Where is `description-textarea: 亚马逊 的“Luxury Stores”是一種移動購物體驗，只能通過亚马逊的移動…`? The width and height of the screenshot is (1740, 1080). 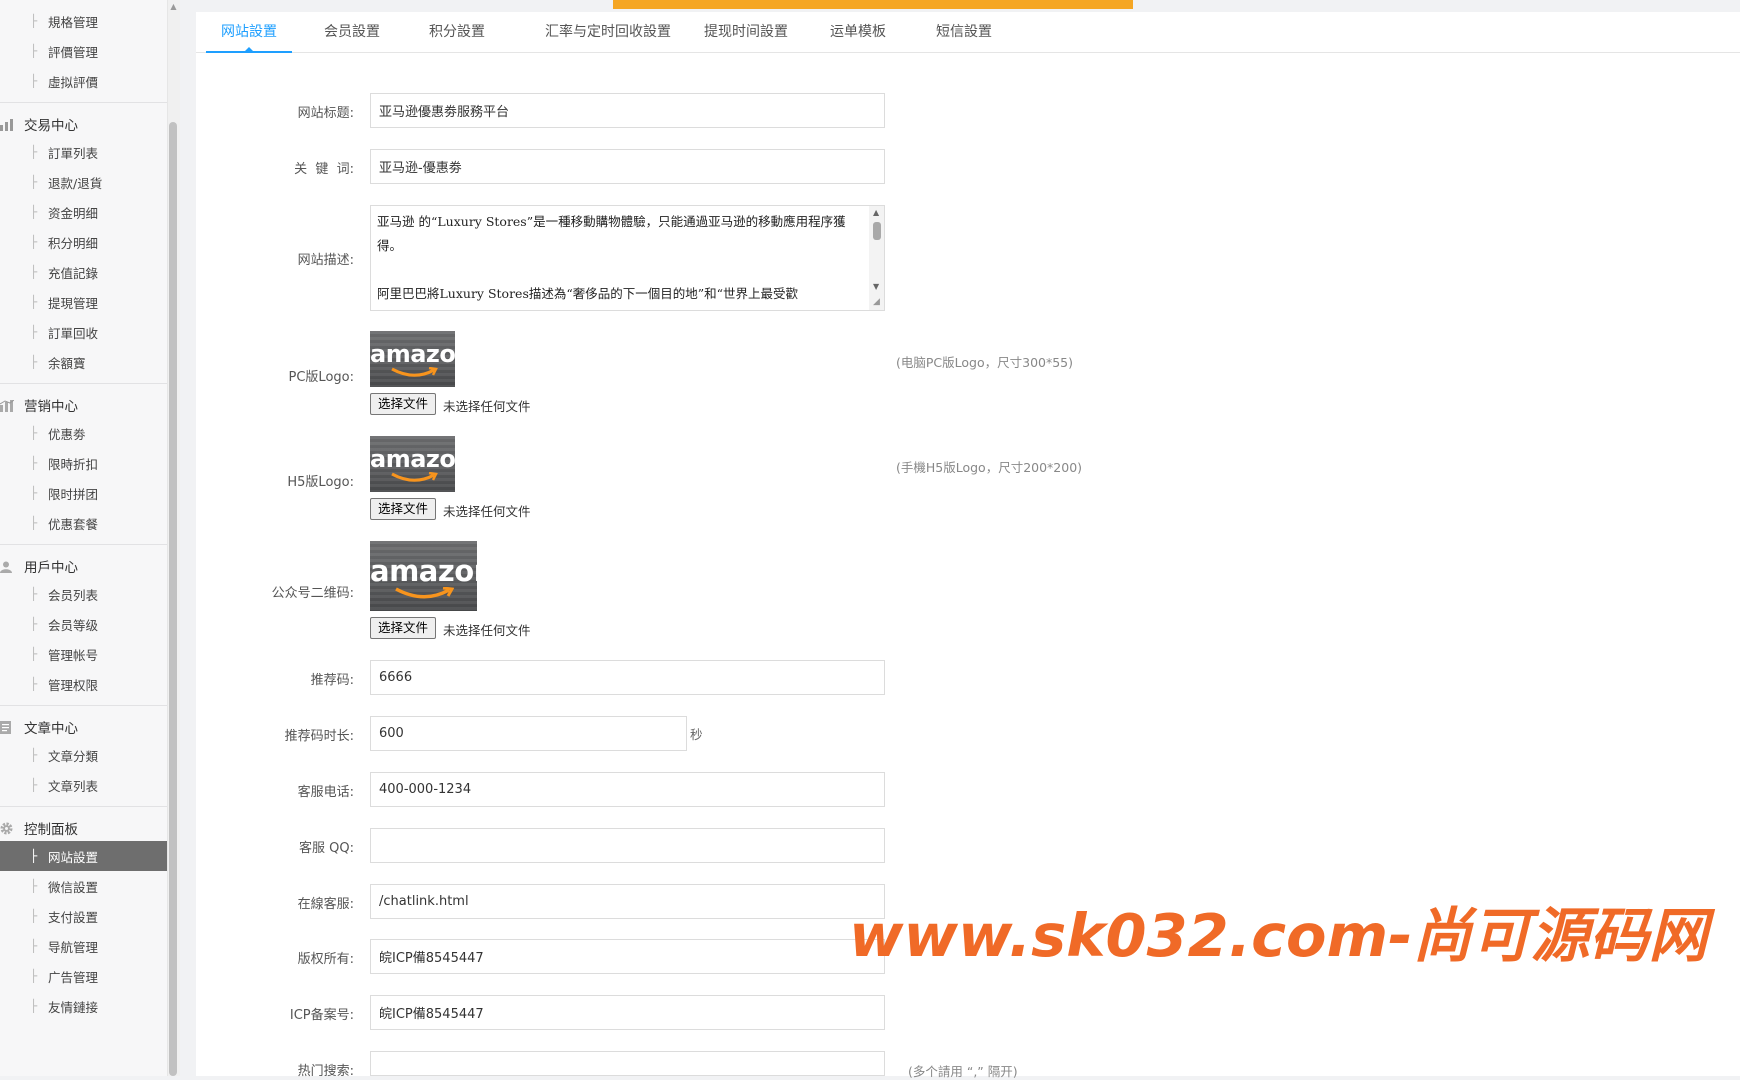 description-textarea: 亚马逊 的“Luxury Stores”是一種移動購物體驗，只能通過亚马逊的移動… is located at coordinates (627, 258).